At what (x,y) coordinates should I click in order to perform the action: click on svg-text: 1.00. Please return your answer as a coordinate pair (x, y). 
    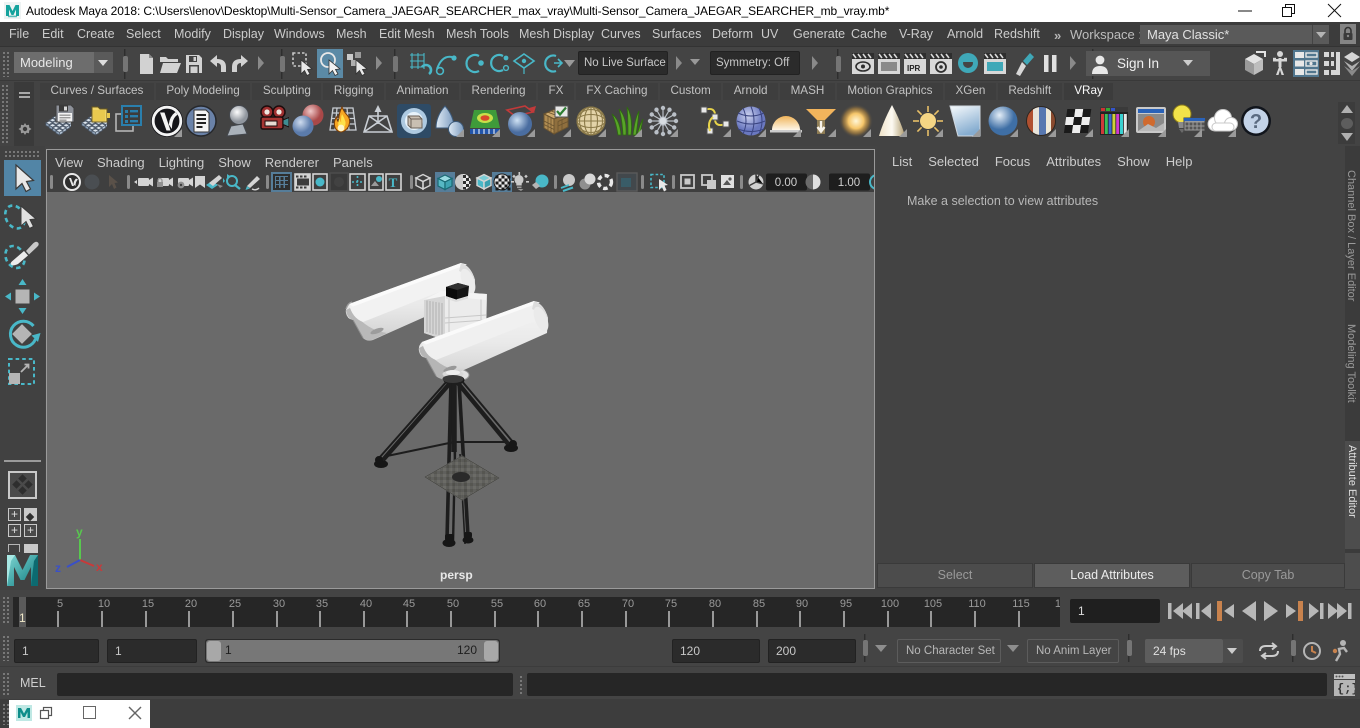
    Looking at the image, I should click on (849, 183).